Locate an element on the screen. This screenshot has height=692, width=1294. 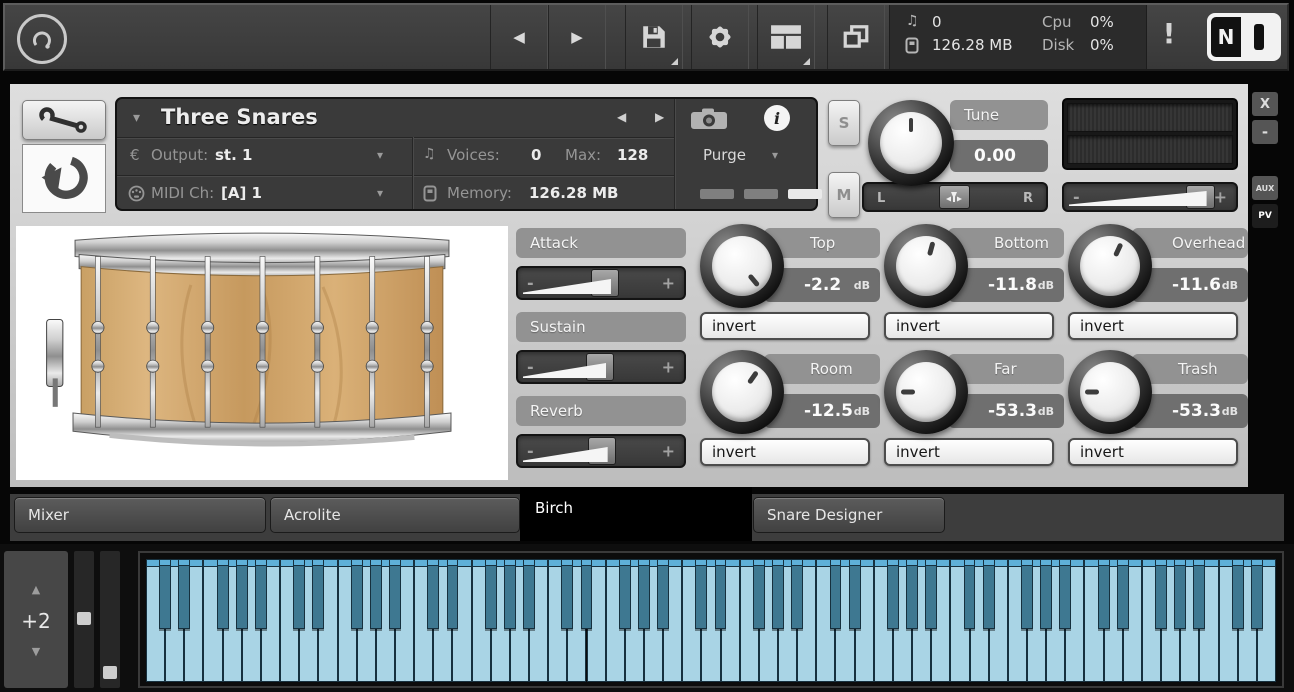
tab-acrolite: Acrolite is located at coordinates (395, 515).